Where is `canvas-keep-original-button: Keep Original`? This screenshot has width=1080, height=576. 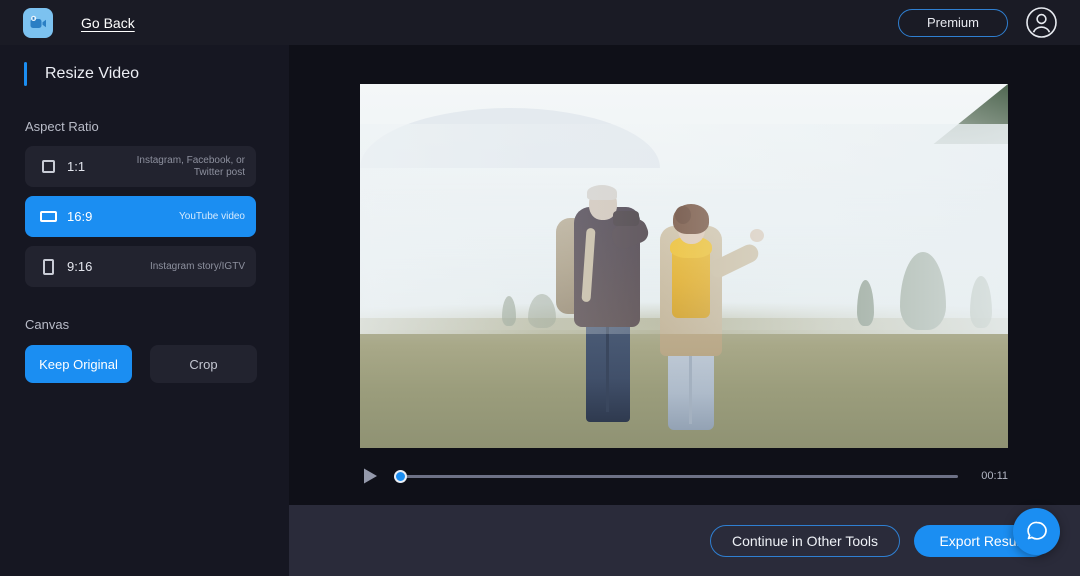
canvas-keep-original-button: Keep Original is located at coordinates (78, 364).